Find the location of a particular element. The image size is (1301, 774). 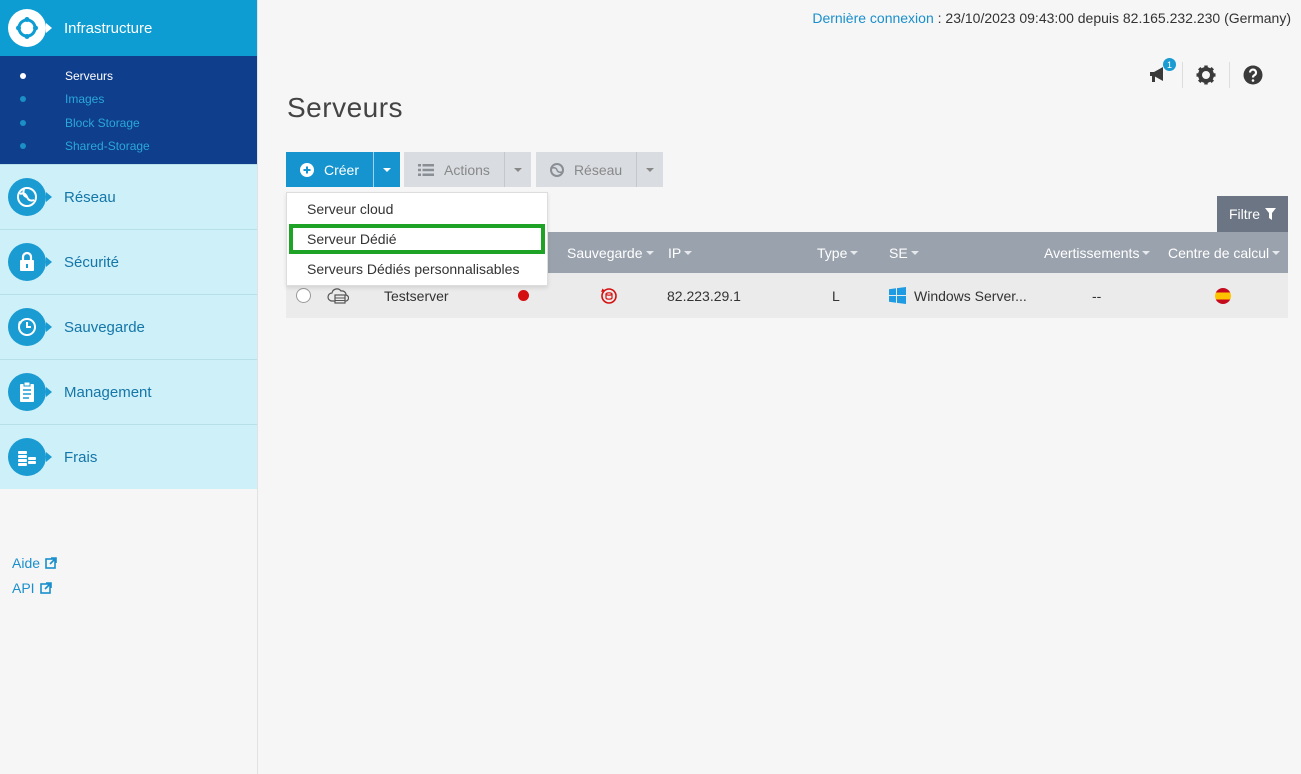

top-icons: 1 is located at coordinates (1206, 73).